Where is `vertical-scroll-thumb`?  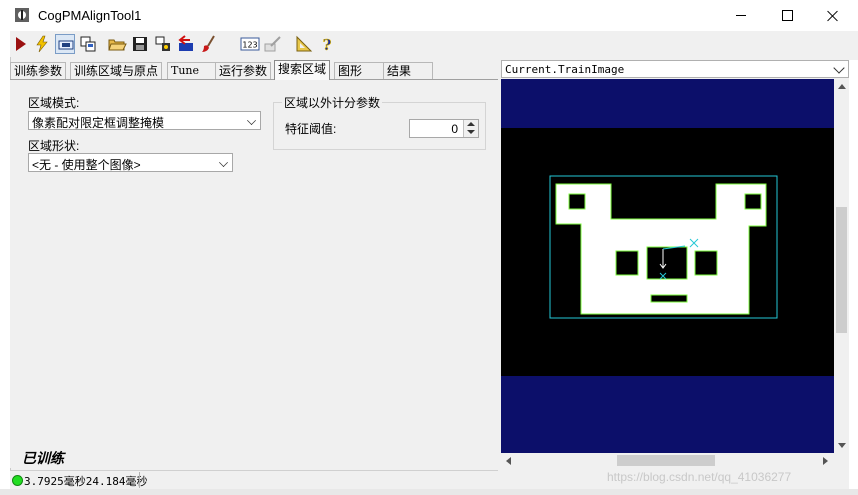
vertical-scroll-thumb is located at coordinates (841, 270).